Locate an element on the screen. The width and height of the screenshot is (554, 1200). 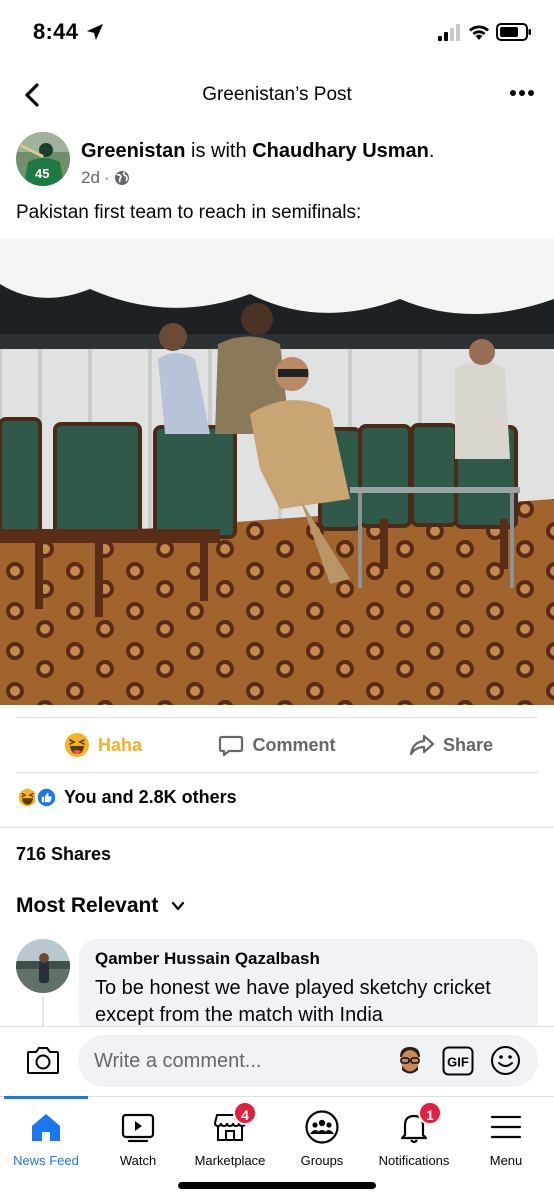
nav-header: Greenistan’s Post is located at coordinates (277, 95).